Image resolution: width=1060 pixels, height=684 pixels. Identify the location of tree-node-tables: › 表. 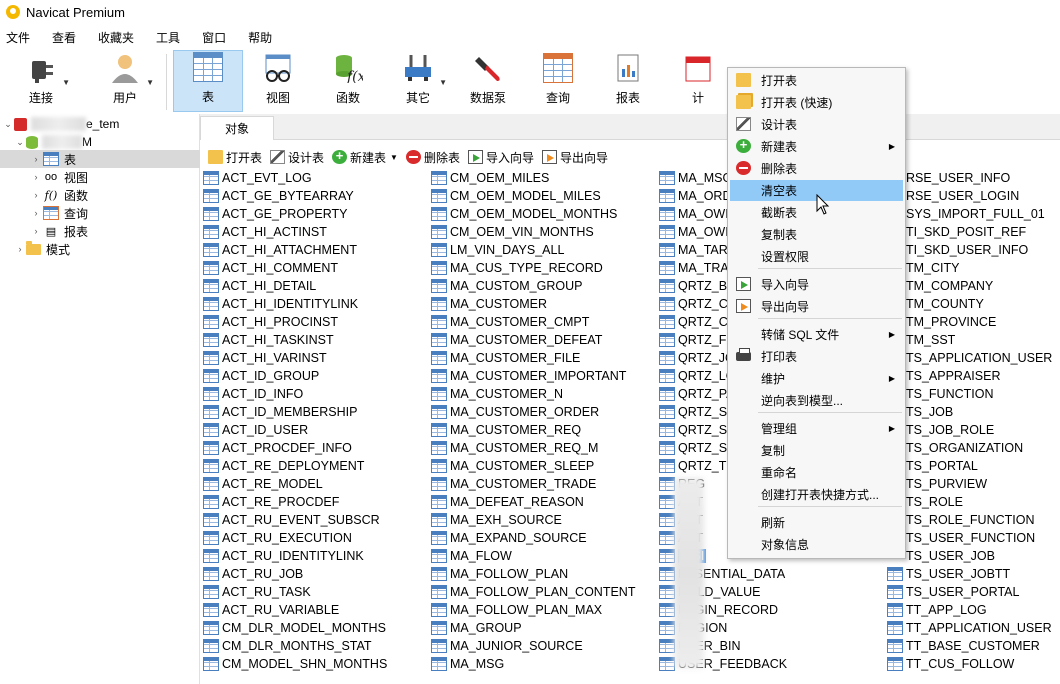
(100, 159).